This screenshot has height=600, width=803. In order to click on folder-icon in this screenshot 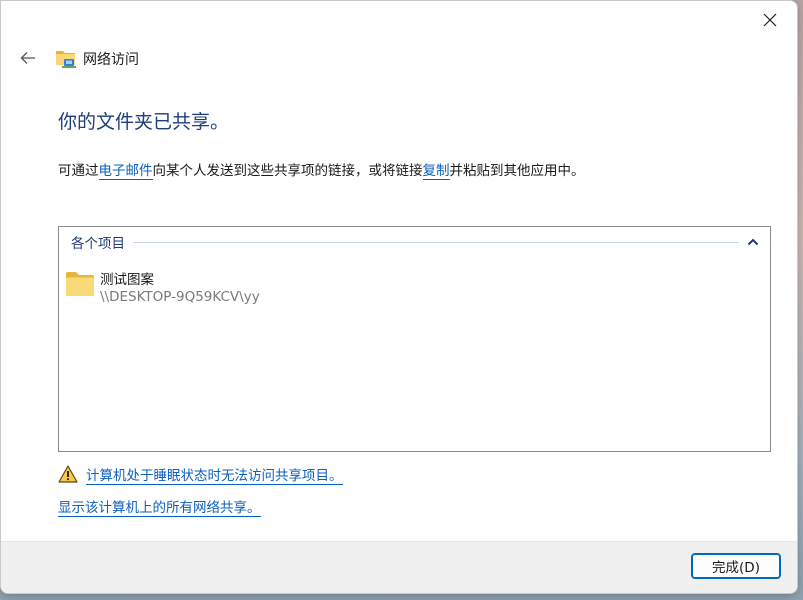, I will do `click(80, 284)`.